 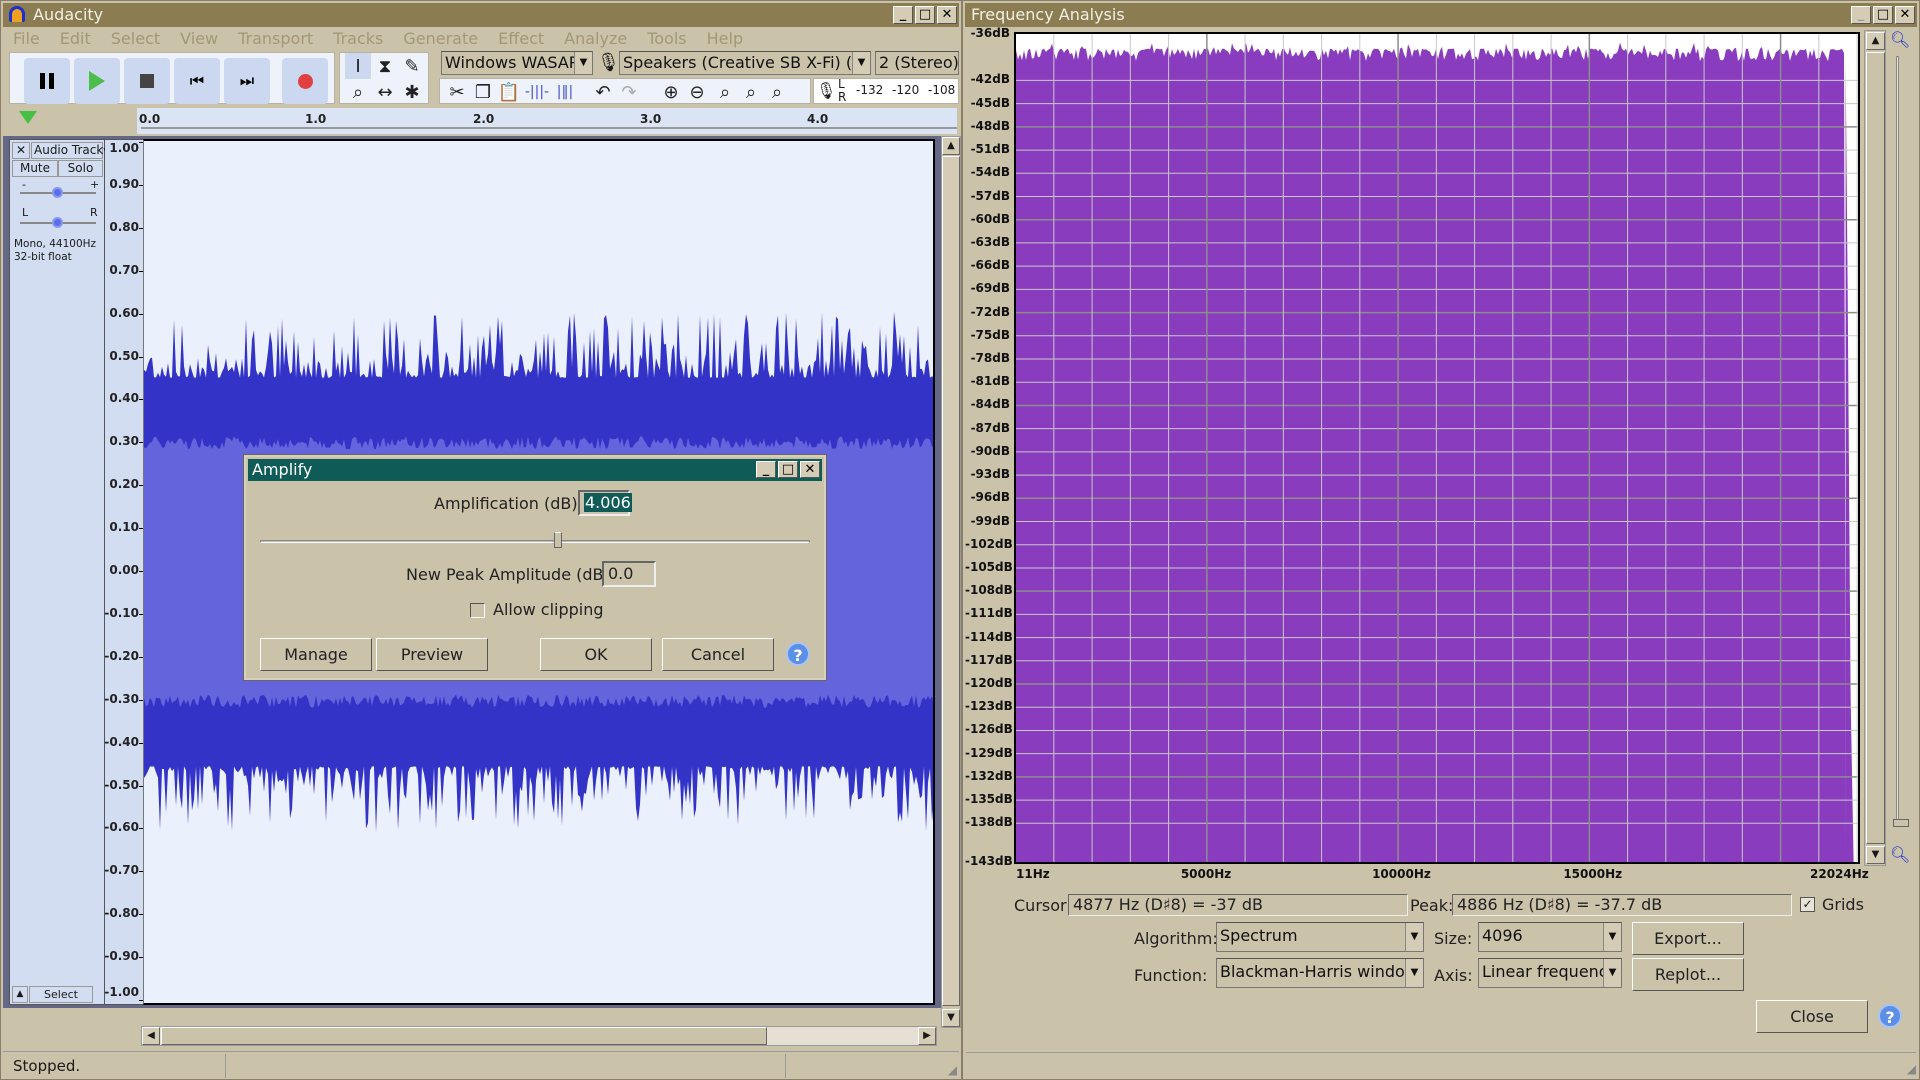 I want to click on amplification-input: 4.006, so click(x=605, y=503).